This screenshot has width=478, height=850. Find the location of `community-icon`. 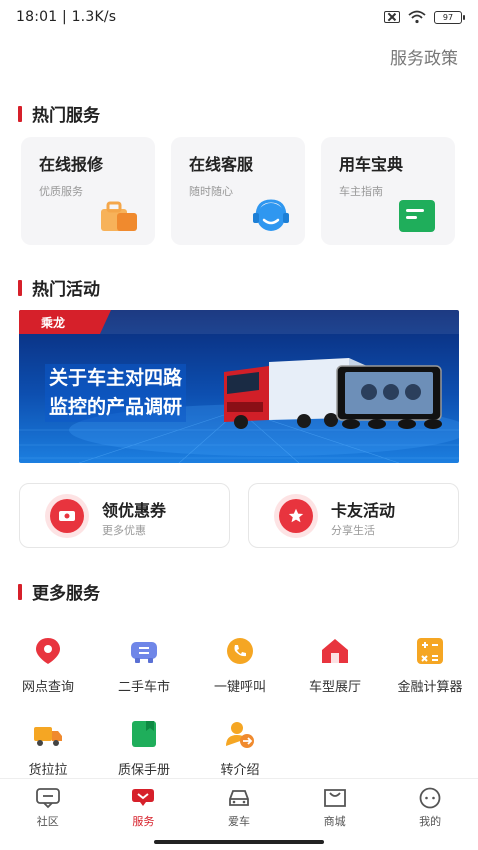

community-icon is located at coordinates (47, 798).